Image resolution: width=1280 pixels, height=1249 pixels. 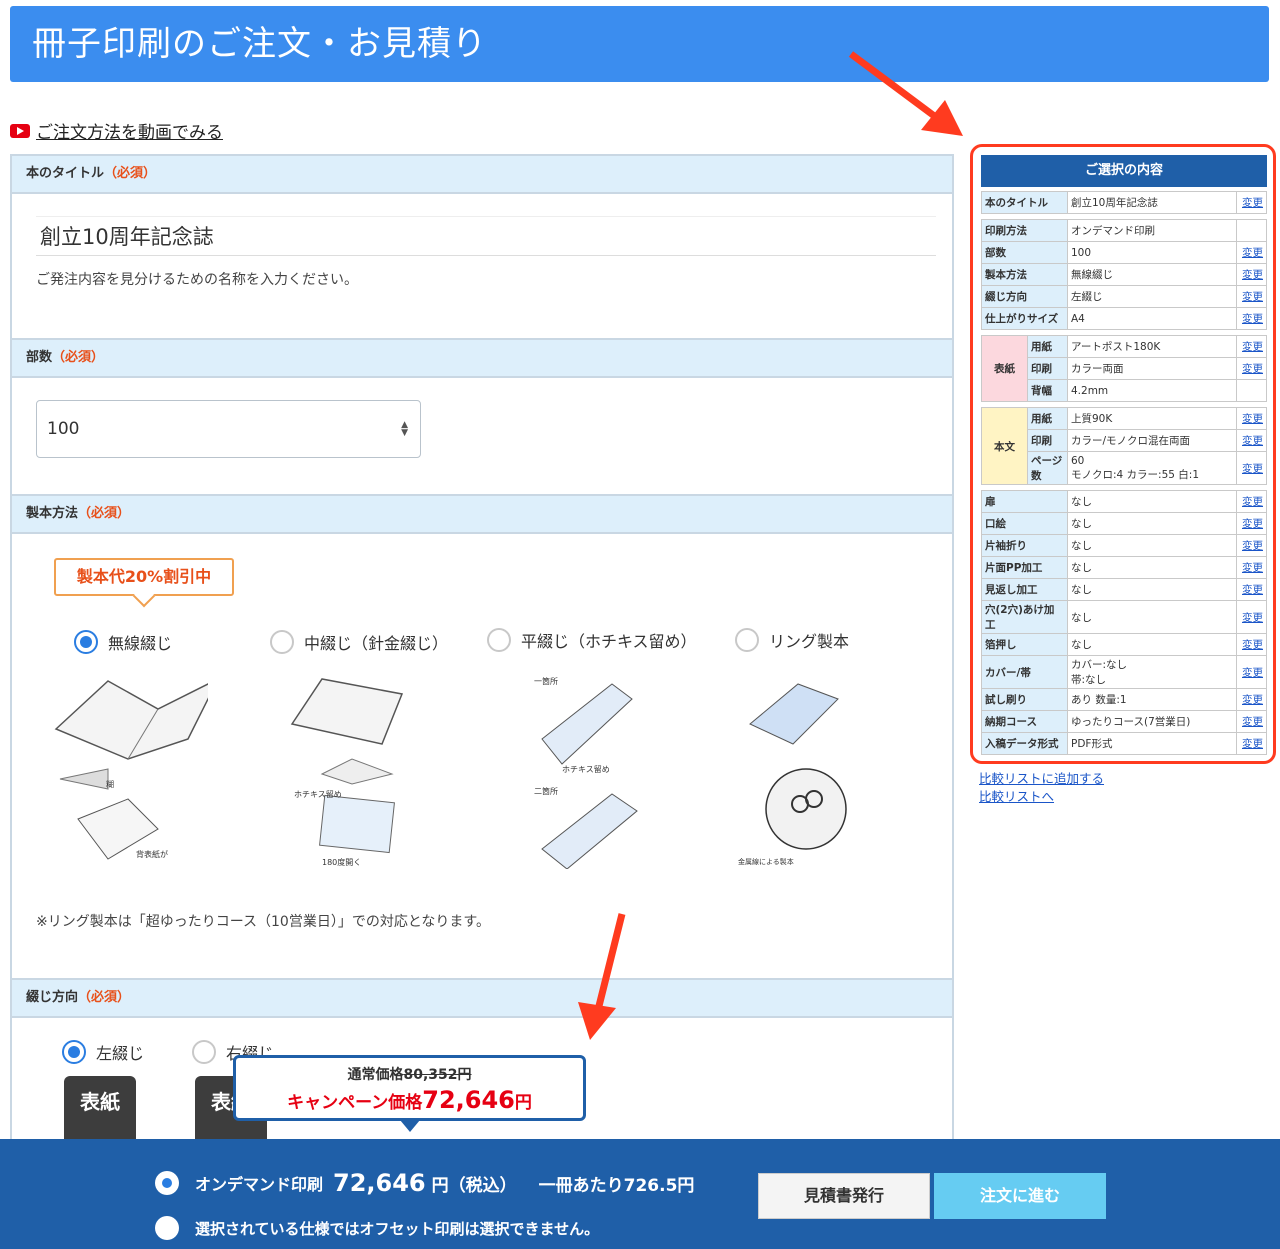 I want to click on binding-option-saddle: 中綴じ（針金綴じ）, so click(x=359, y=642).